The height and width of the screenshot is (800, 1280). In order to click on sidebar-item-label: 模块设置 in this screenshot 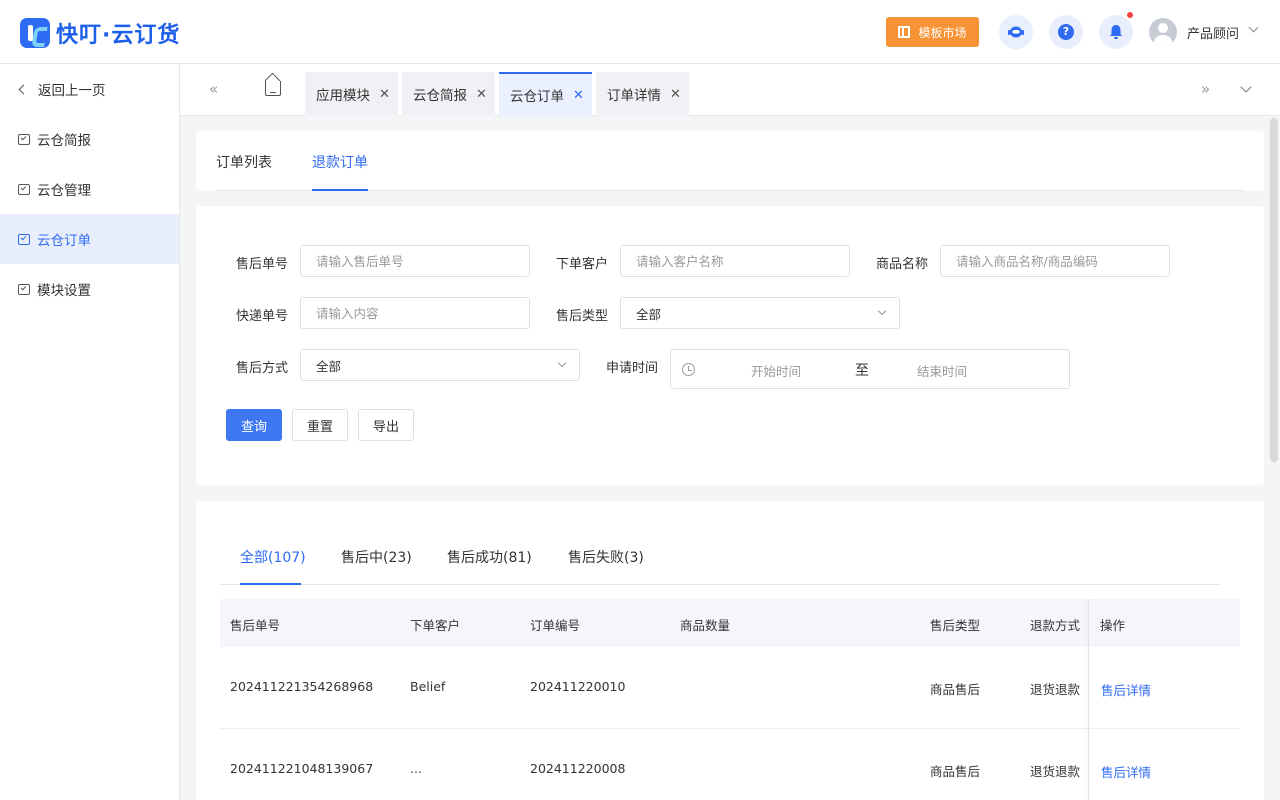, I will do `click(64, 291)`.